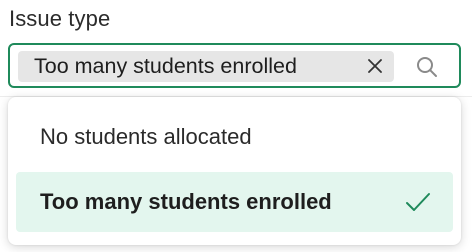 Image resolution: width=472 pixels, height=252 pixels. What do you see at coordinates (146, 136) in the screenshot?
I see `option-label: No students allocated` at bounding box center [146, 136].